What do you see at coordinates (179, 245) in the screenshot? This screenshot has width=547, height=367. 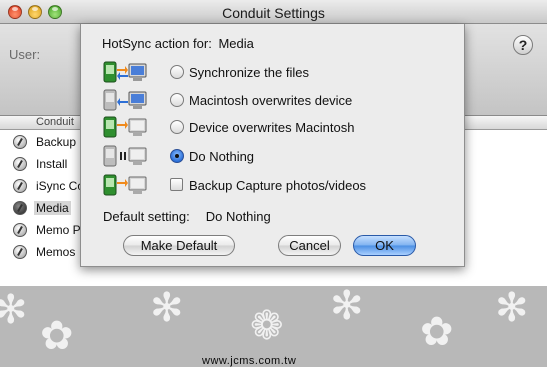 I see `make-default-button: Make Default` at bounding box center [179, 245].